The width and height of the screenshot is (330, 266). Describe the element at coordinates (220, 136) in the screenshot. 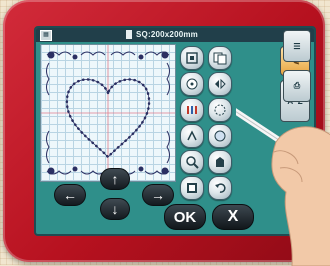

I see `color-button` at that location.